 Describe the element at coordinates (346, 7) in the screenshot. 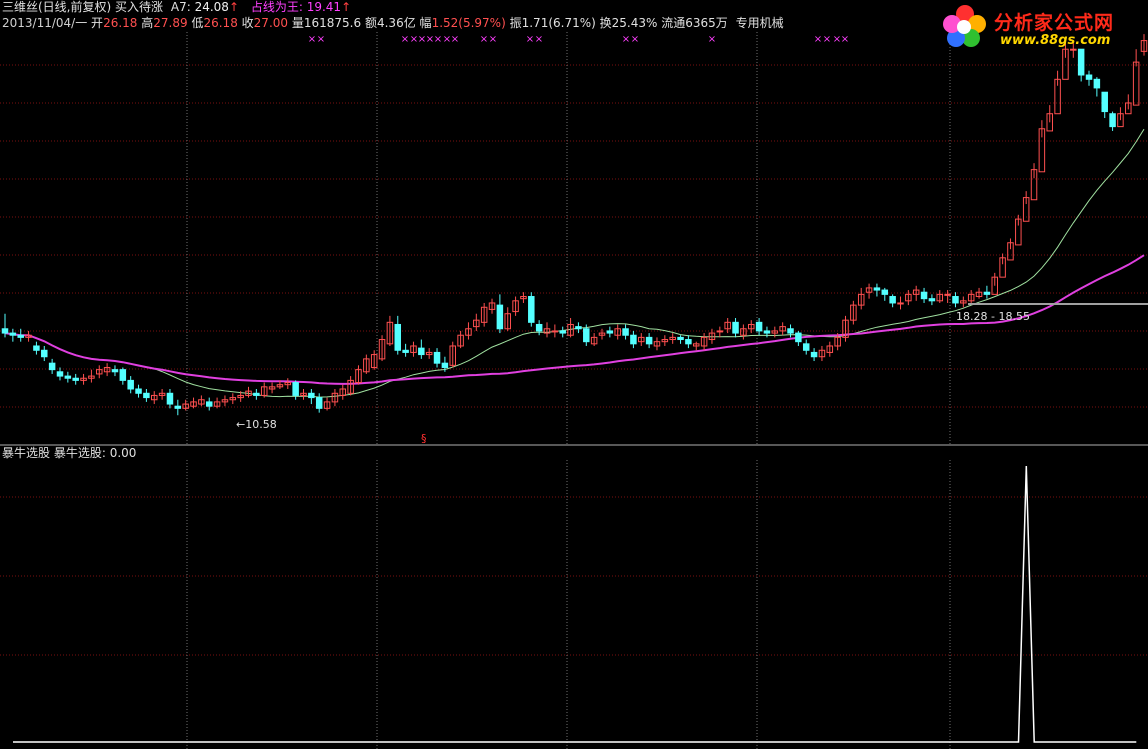

I see `zhanxian-arrow: ↑` at that location.